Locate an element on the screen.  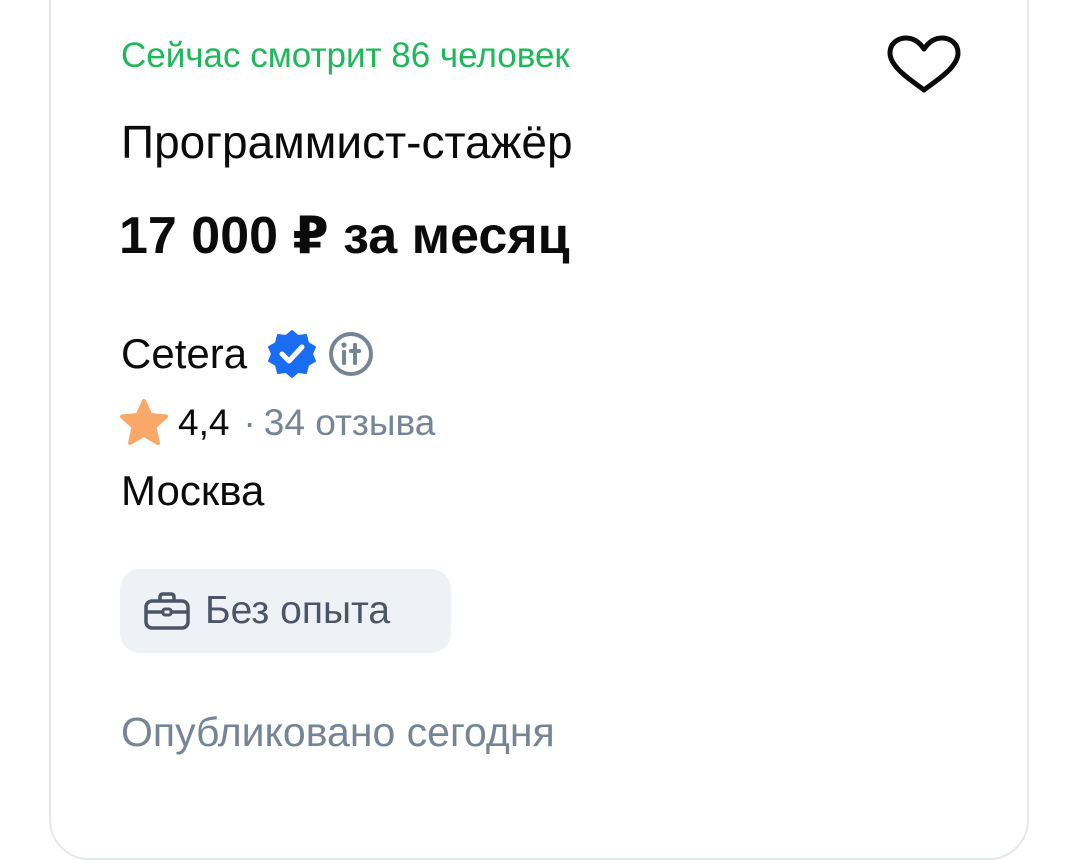
heart-outline-icon is located at coordinates (924, 64).